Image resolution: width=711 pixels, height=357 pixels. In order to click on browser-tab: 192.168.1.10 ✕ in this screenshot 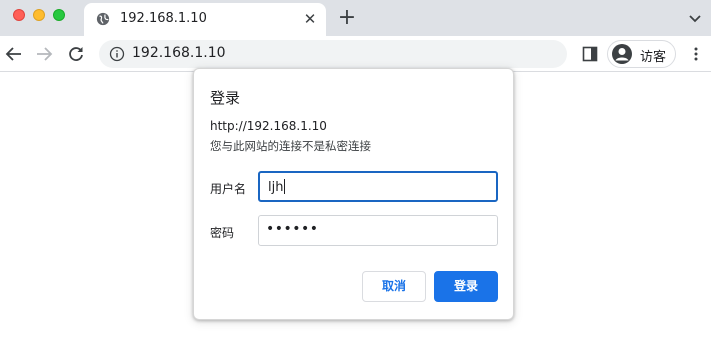, I will do `click(205, 19)`.